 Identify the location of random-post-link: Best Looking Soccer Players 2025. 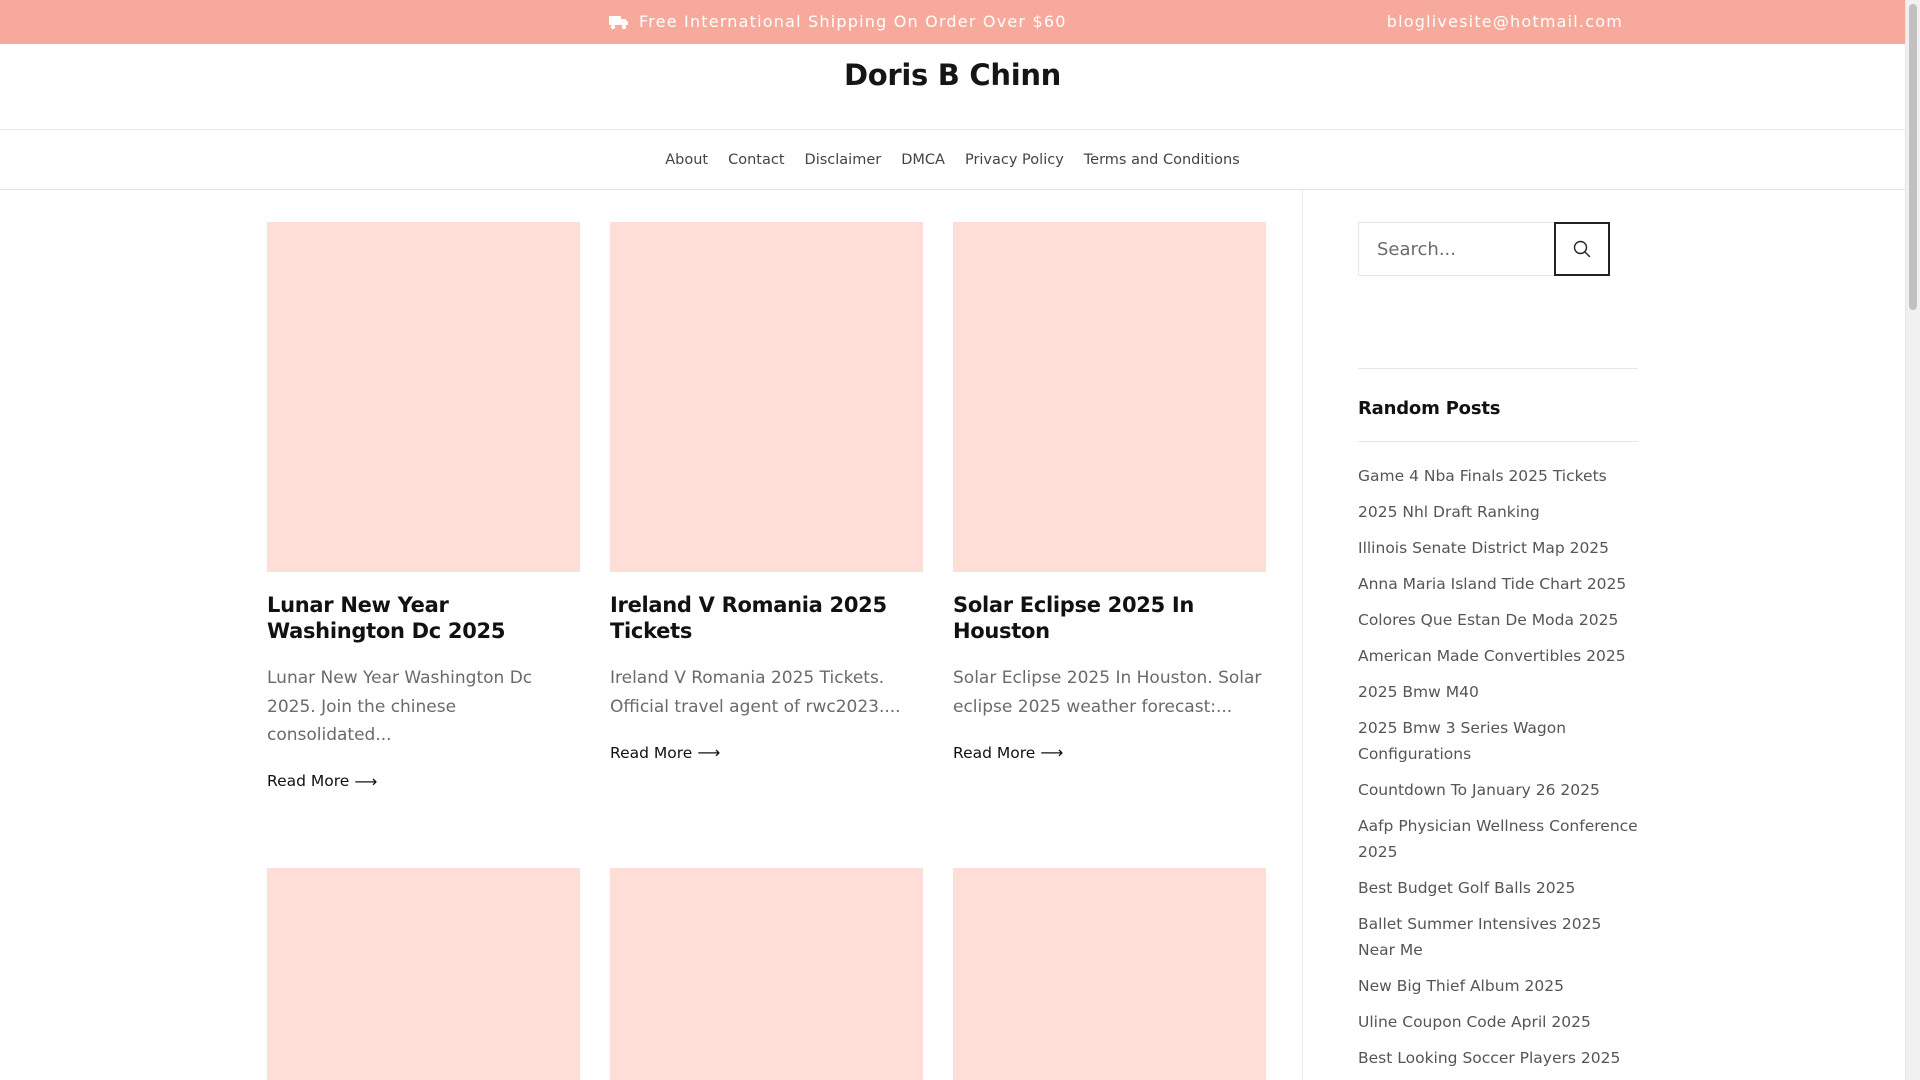
(1498, 1058).